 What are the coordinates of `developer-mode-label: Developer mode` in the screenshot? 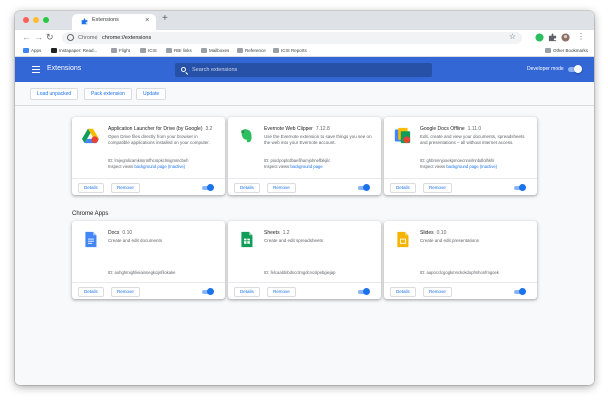 It's located at (545, 69).